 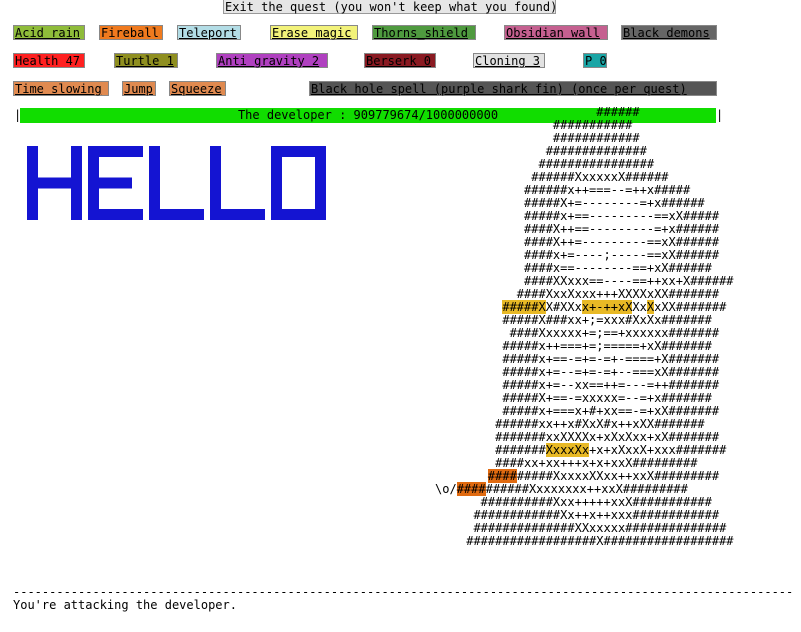 I want to click on spell-label: Health 47, so click(x=48, y=61).